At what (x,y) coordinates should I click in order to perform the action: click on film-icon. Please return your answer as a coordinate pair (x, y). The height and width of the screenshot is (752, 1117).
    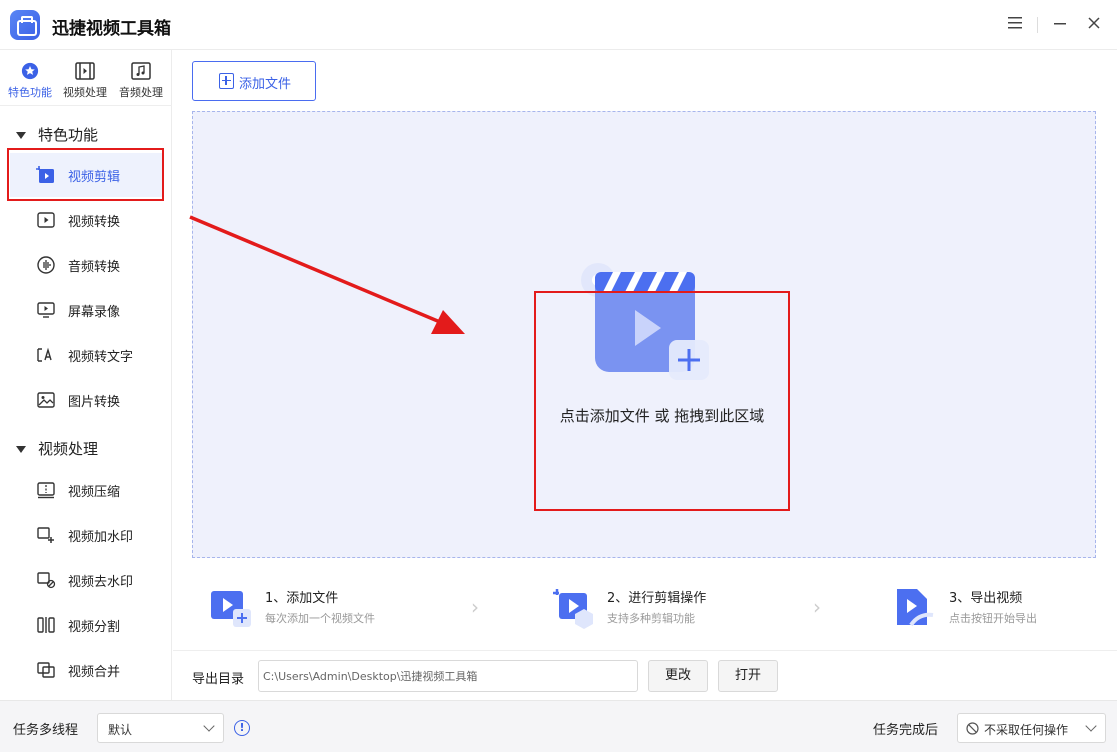
    Looking at the image, I should click on (85, 71).